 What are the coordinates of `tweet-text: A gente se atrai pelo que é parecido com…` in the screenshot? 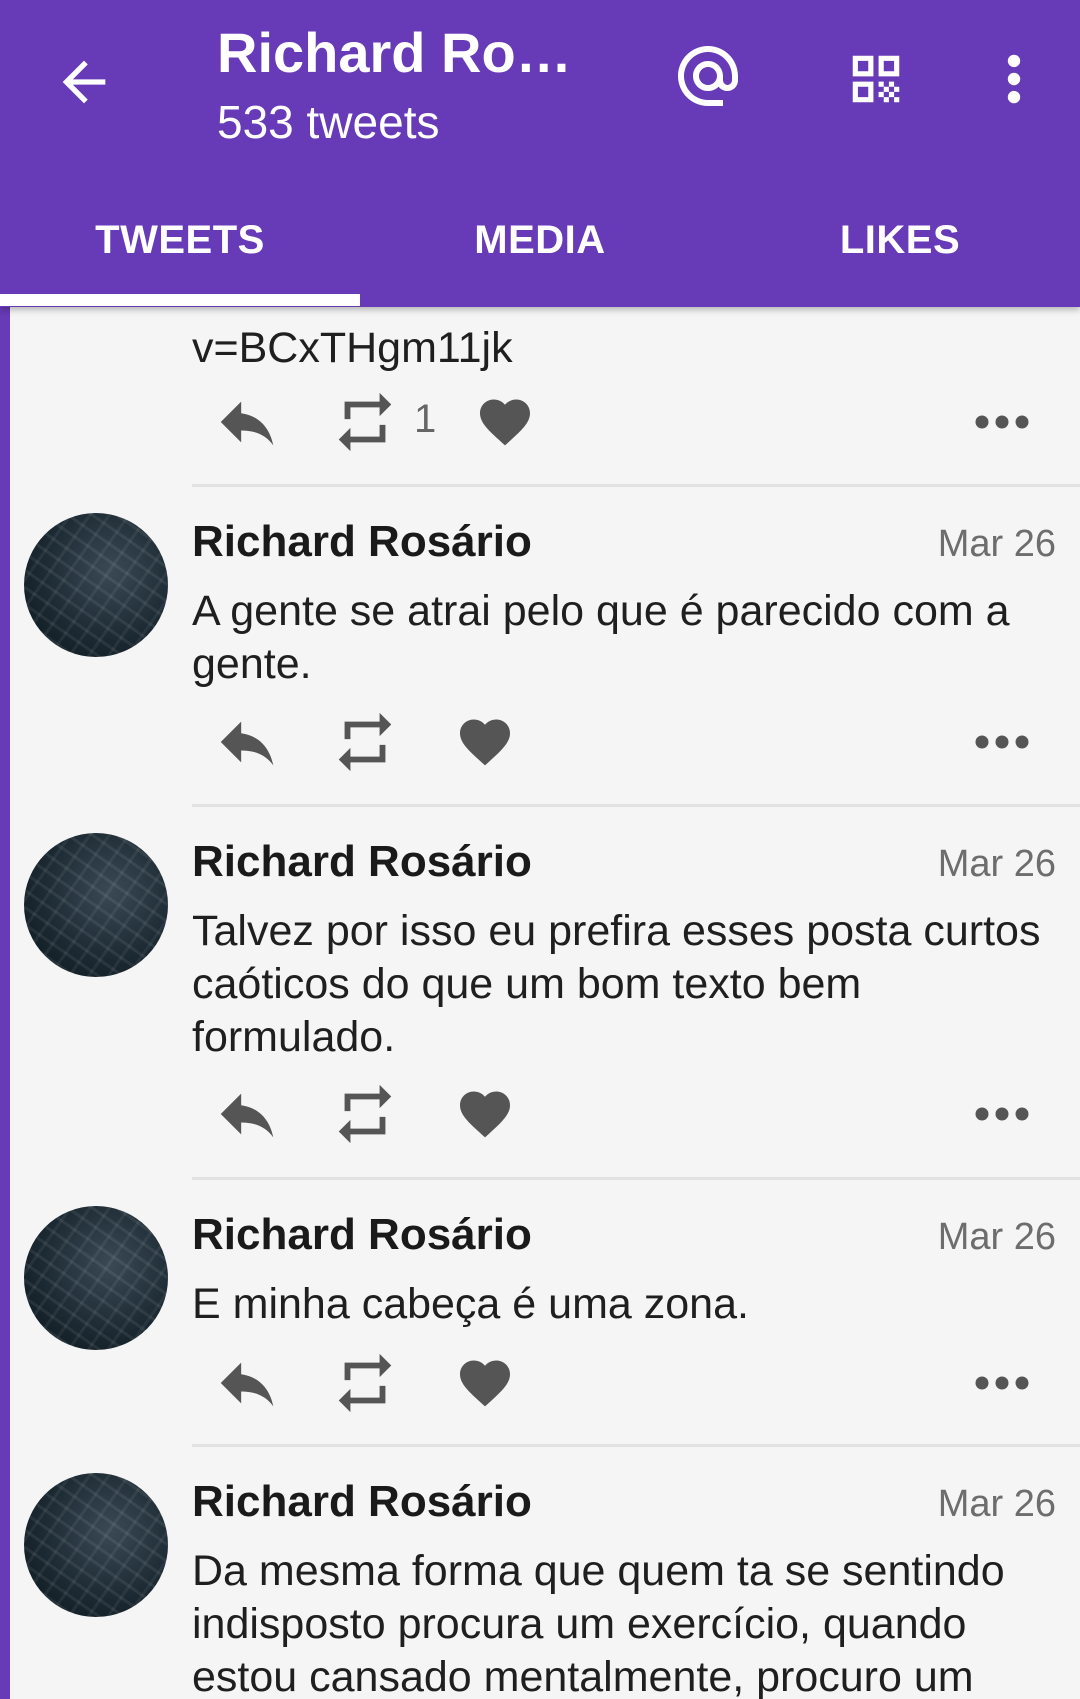 It's located at (601, 637).